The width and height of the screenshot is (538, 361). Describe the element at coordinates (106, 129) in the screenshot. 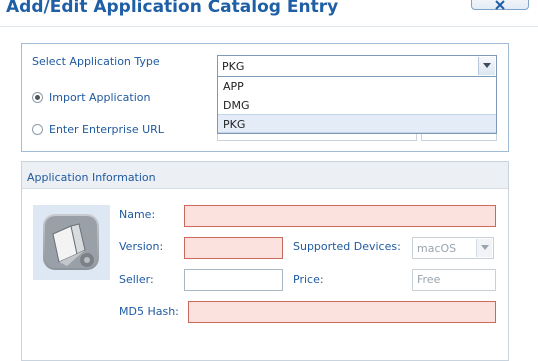

I see `enterprise-url-label: Enter Enterprise URL` at that location.